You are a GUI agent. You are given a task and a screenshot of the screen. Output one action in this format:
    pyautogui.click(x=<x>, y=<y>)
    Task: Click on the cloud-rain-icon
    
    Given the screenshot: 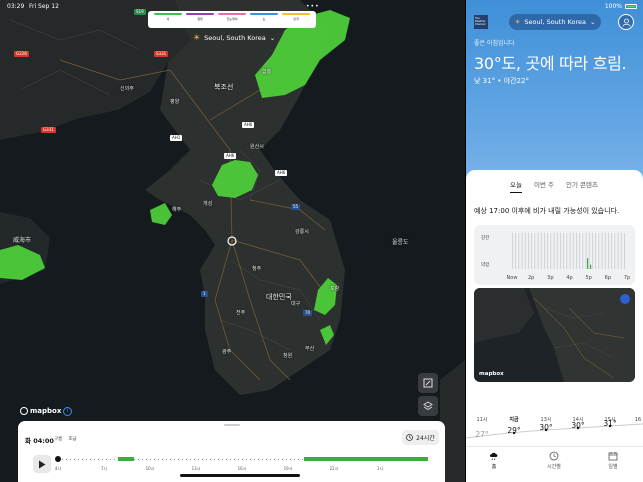 What is the action you would take?
    pyautogui.click(x=494, y=456)
    